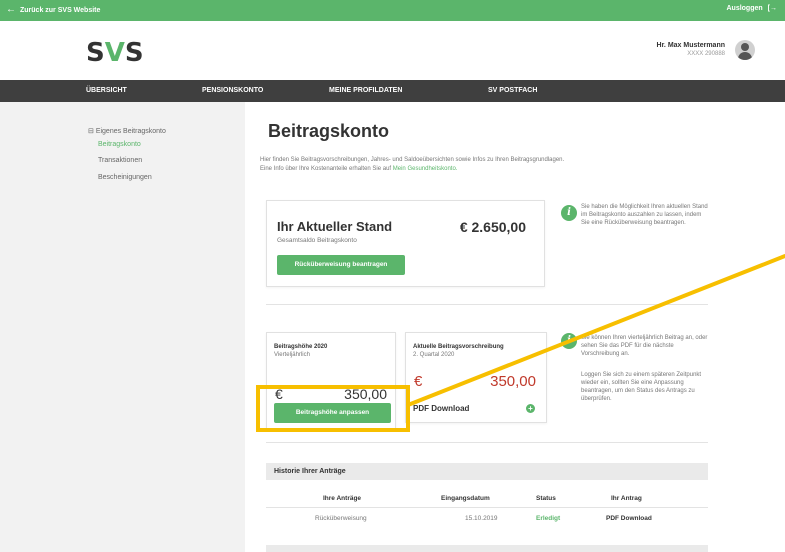 Image resolution: width=785 pixels, height=552 pixels. What do you see at coordinates (441, 408) in the screenshot?
I see `pdf-download-link: PDF Download` at bounding box center [441, 408].